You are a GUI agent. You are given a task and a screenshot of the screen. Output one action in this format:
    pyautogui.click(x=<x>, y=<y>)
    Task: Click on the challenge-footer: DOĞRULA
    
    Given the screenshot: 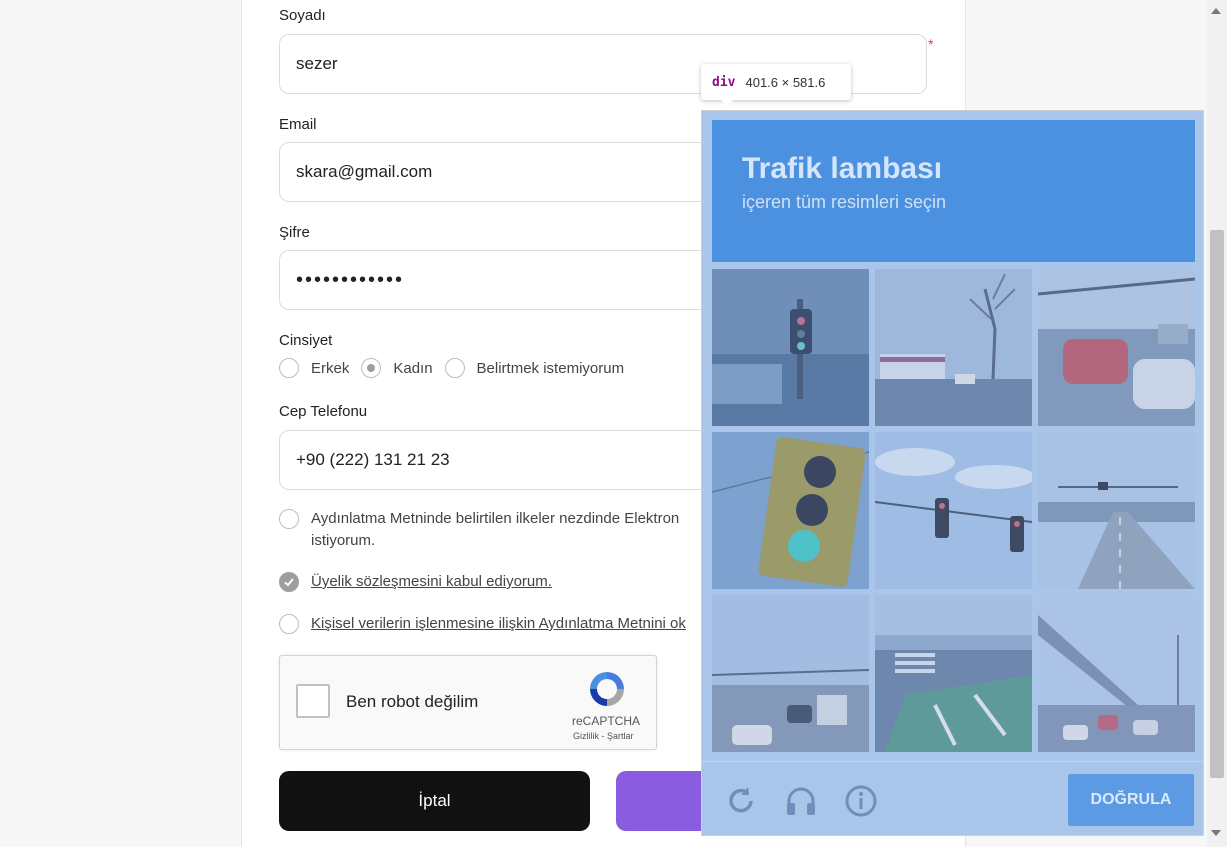 What is the action you would take?
    pyautogui.click(x=952, y=798)
    